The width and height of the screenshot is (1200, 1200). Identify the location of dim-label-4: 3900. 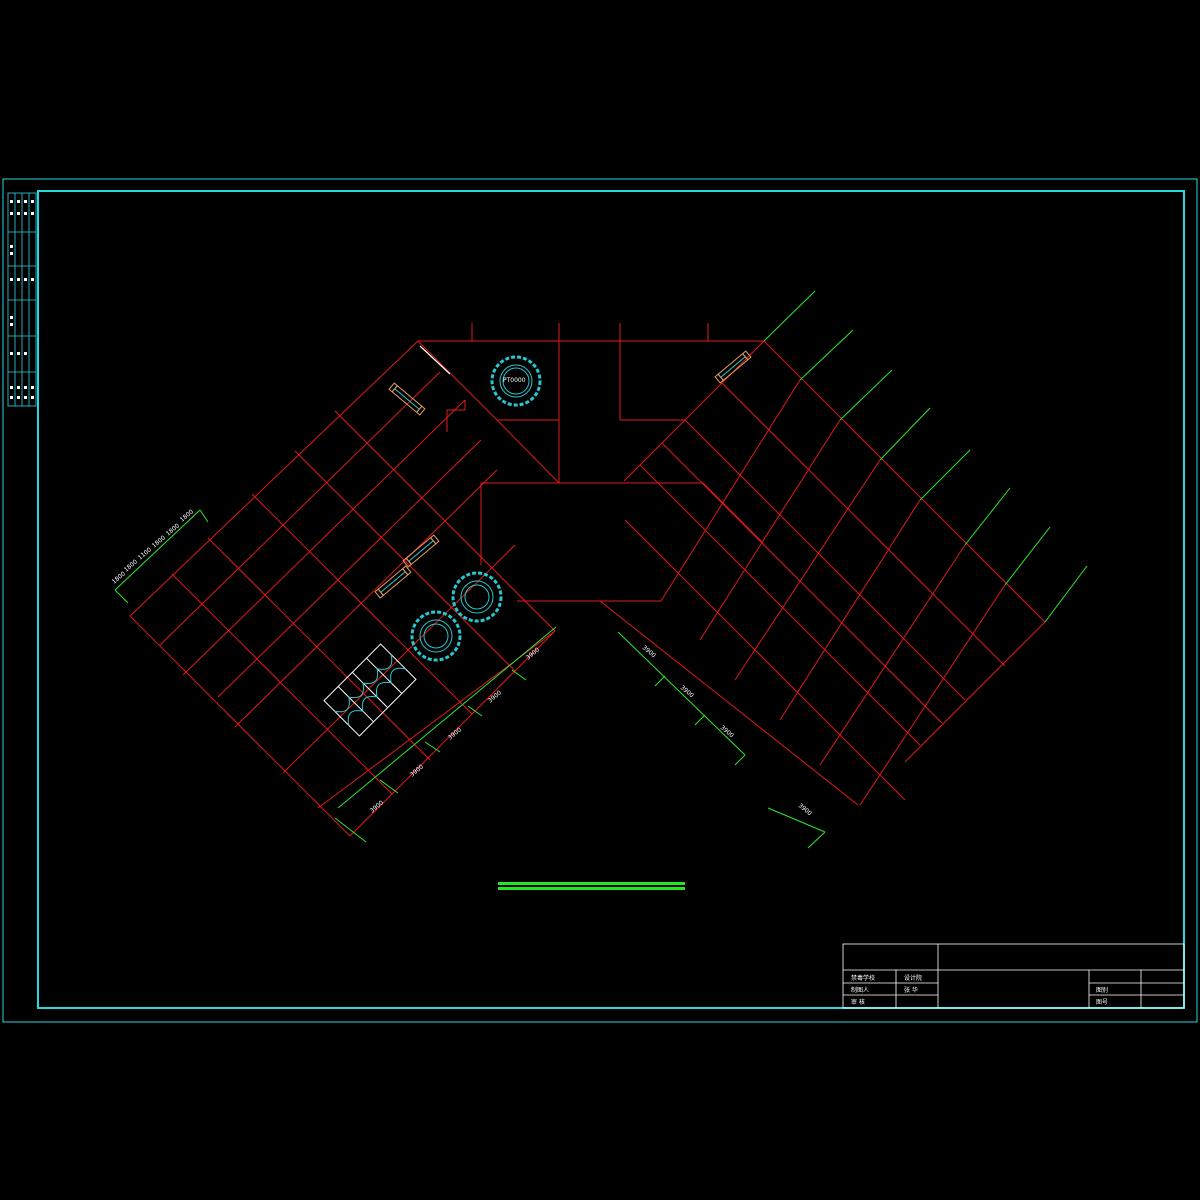
(495, 696).